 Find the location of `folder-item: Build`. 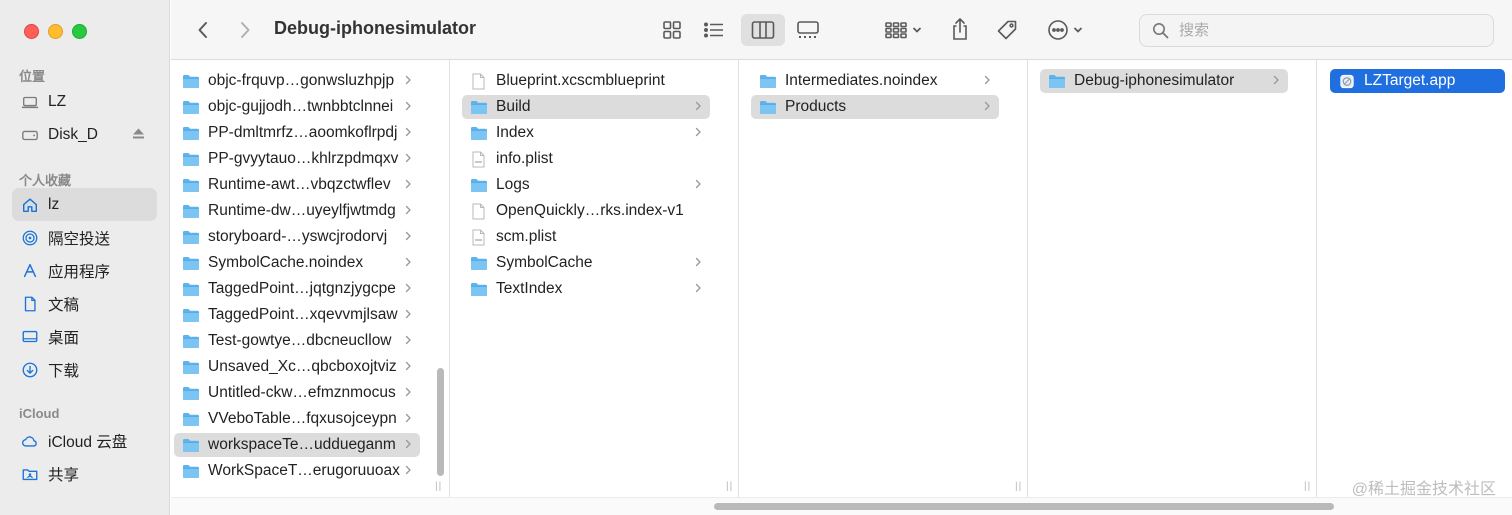

folder-item: Build is located at coordinates (586, 107).